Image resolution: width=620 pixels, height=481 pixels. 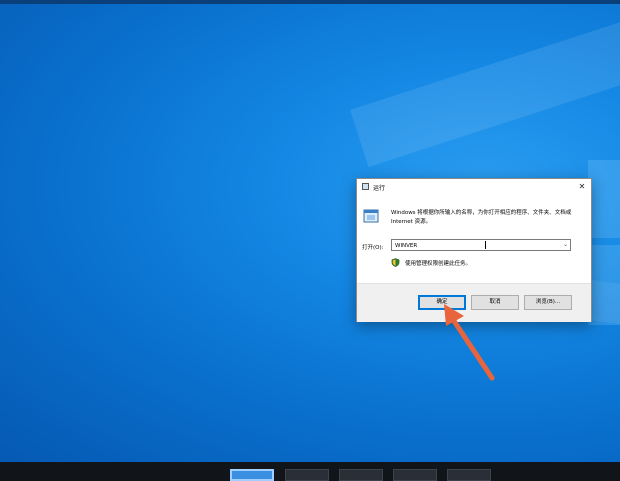 What do you see at coordinates (474, 187) in the screenshot?
I see `dialog-titlebar: 运行 ✕` at bounding box center [474, 187].